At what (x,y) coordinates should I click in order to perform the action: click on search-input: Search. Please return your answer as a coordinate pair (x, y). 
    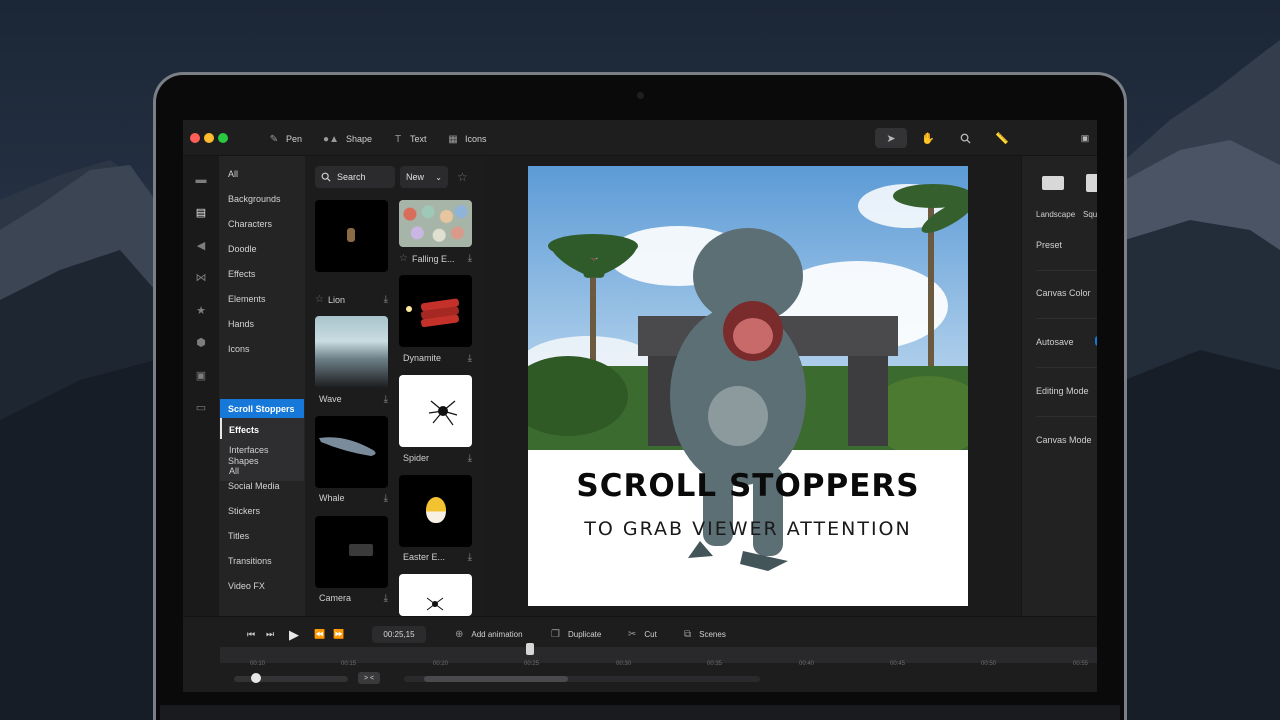
    Looking at the image, I should click on (355, 177).